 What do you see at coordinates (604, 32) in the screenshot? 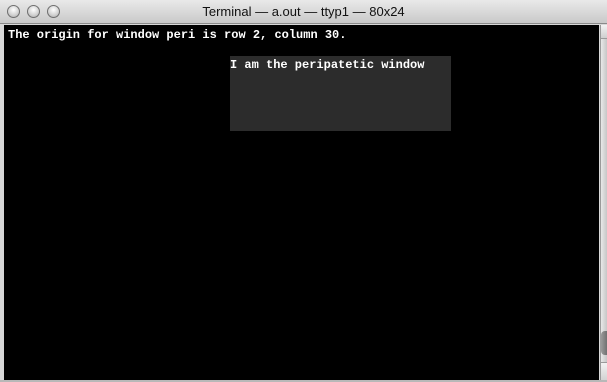
I see `scroll-up-arrow-icon` at bounding box center [604, 32].